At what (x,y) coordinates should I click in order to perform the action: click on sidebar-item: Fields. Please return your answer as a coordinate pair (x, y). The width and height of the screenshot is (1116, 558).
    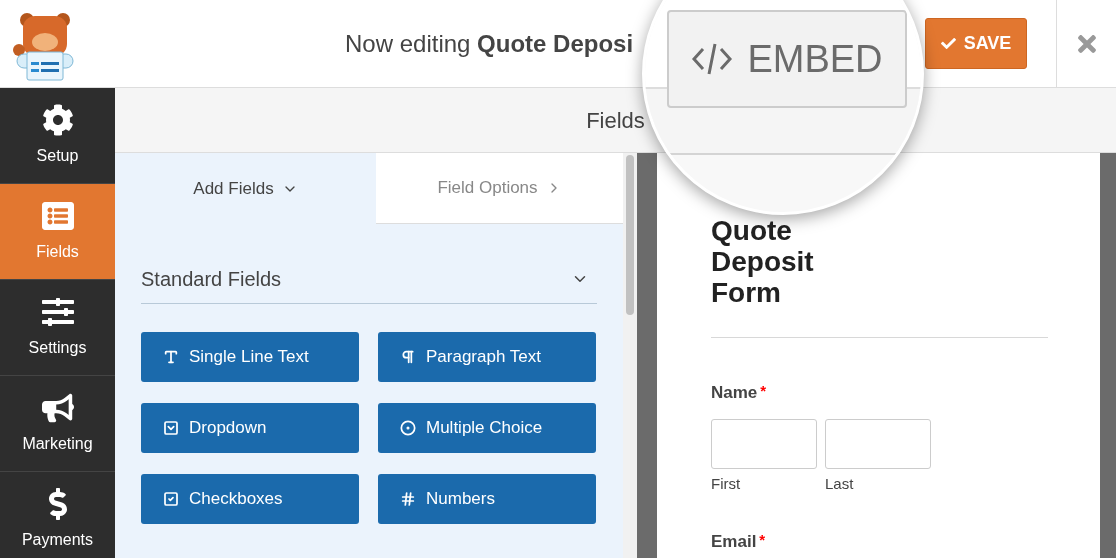
    Looking at the image, I should click on (57, 232).